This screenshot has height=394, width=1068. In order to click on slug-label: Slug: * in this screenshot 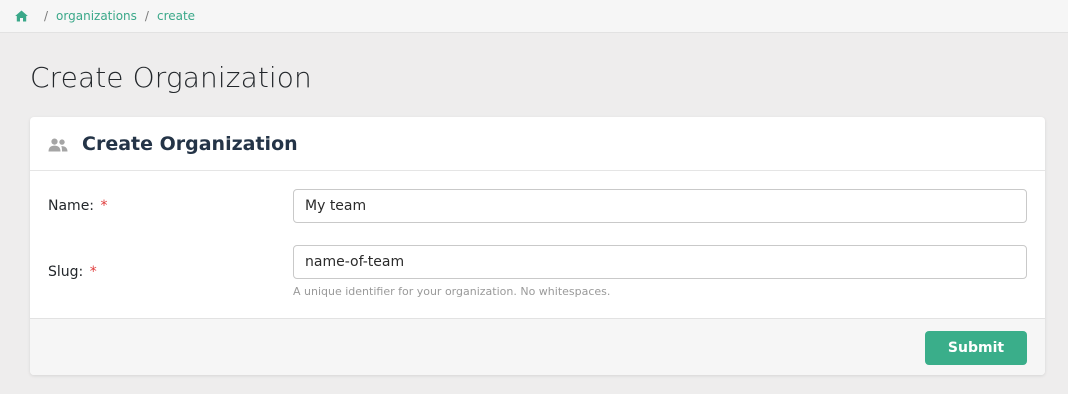, I will do `click(72, 272)`.